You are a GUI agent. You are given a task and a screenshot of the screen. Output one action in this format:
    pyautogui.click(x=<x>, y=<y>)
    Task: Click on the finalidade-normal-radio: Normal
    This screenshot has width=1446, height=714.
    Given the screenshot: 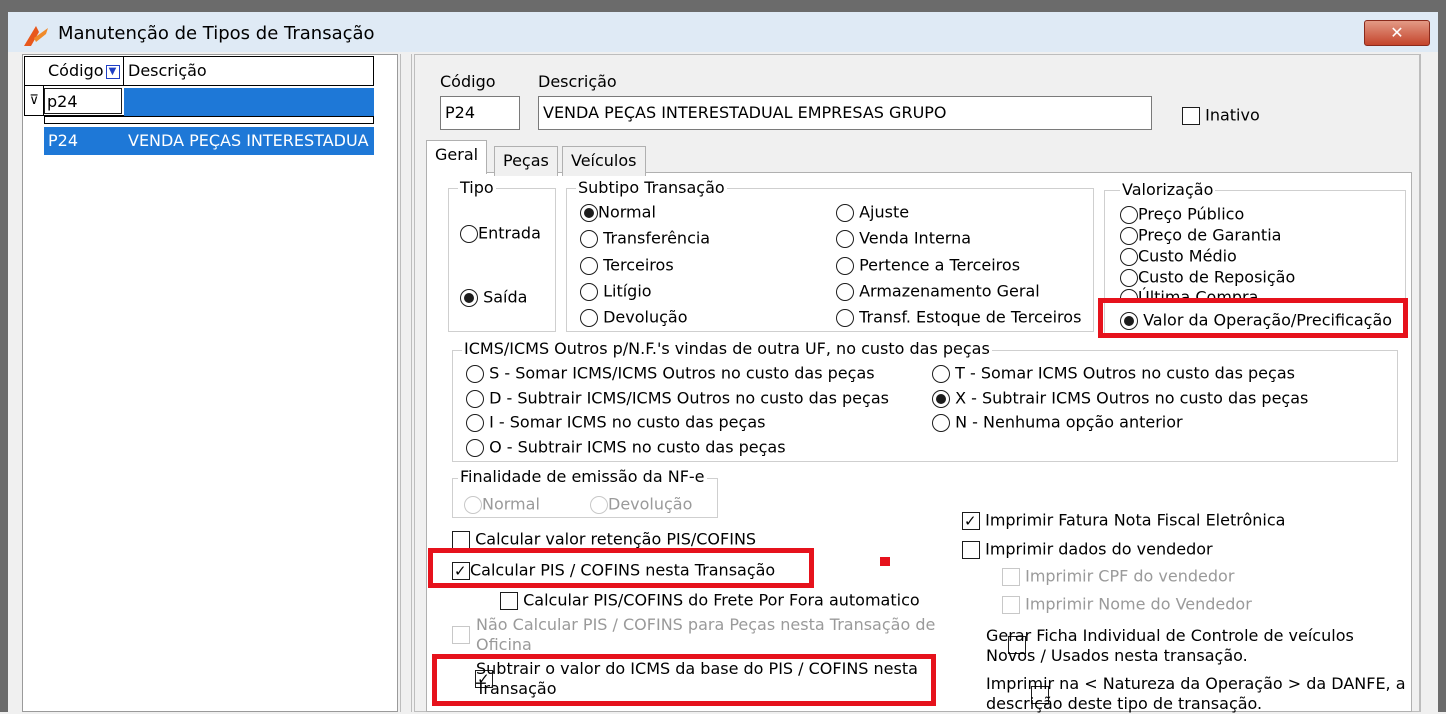 What is the action you would take?
    pyautogui.click(x=502, y=504)
    